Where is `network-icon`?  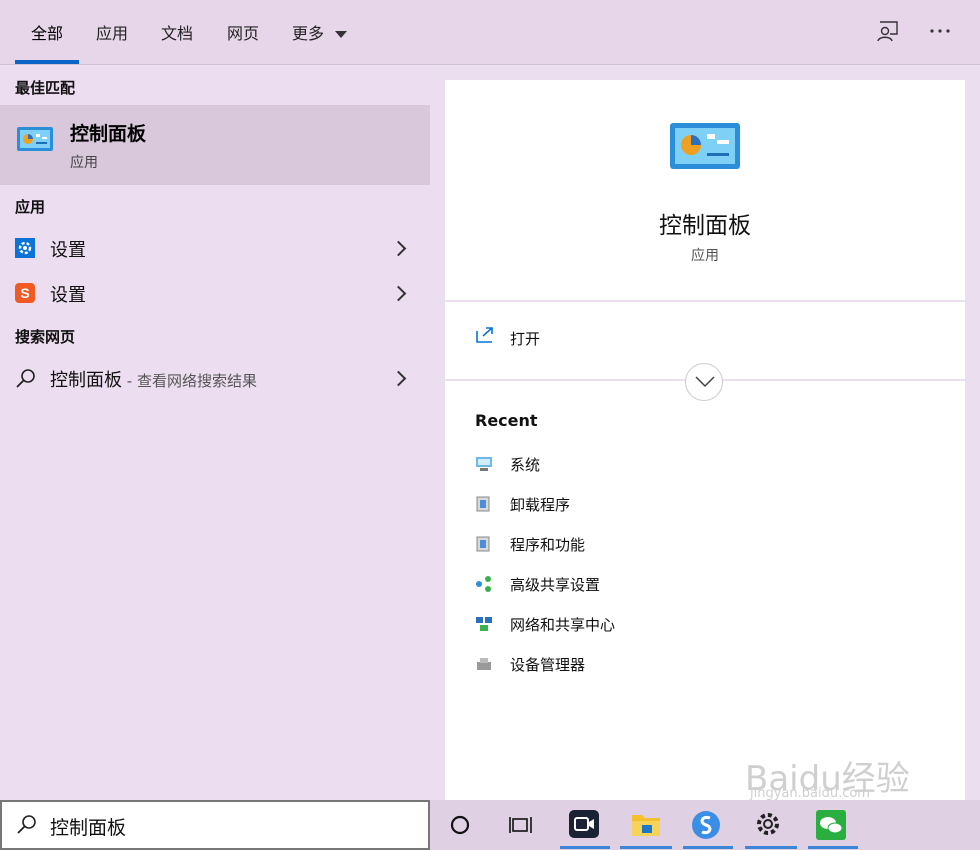
network-icon is located at coordinates (484, 624).